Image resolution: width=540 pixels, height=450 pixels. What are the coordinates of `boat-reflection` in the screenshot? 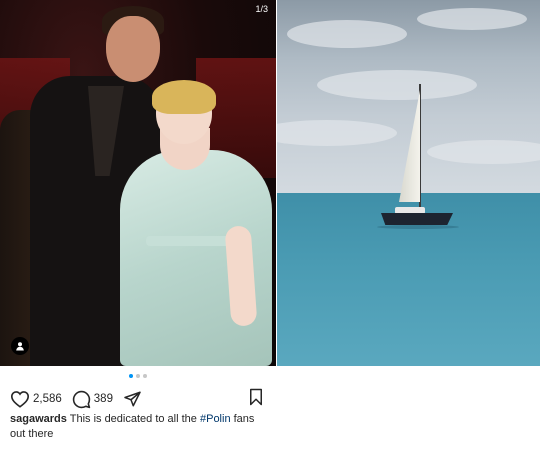 It's located at (418, 227).